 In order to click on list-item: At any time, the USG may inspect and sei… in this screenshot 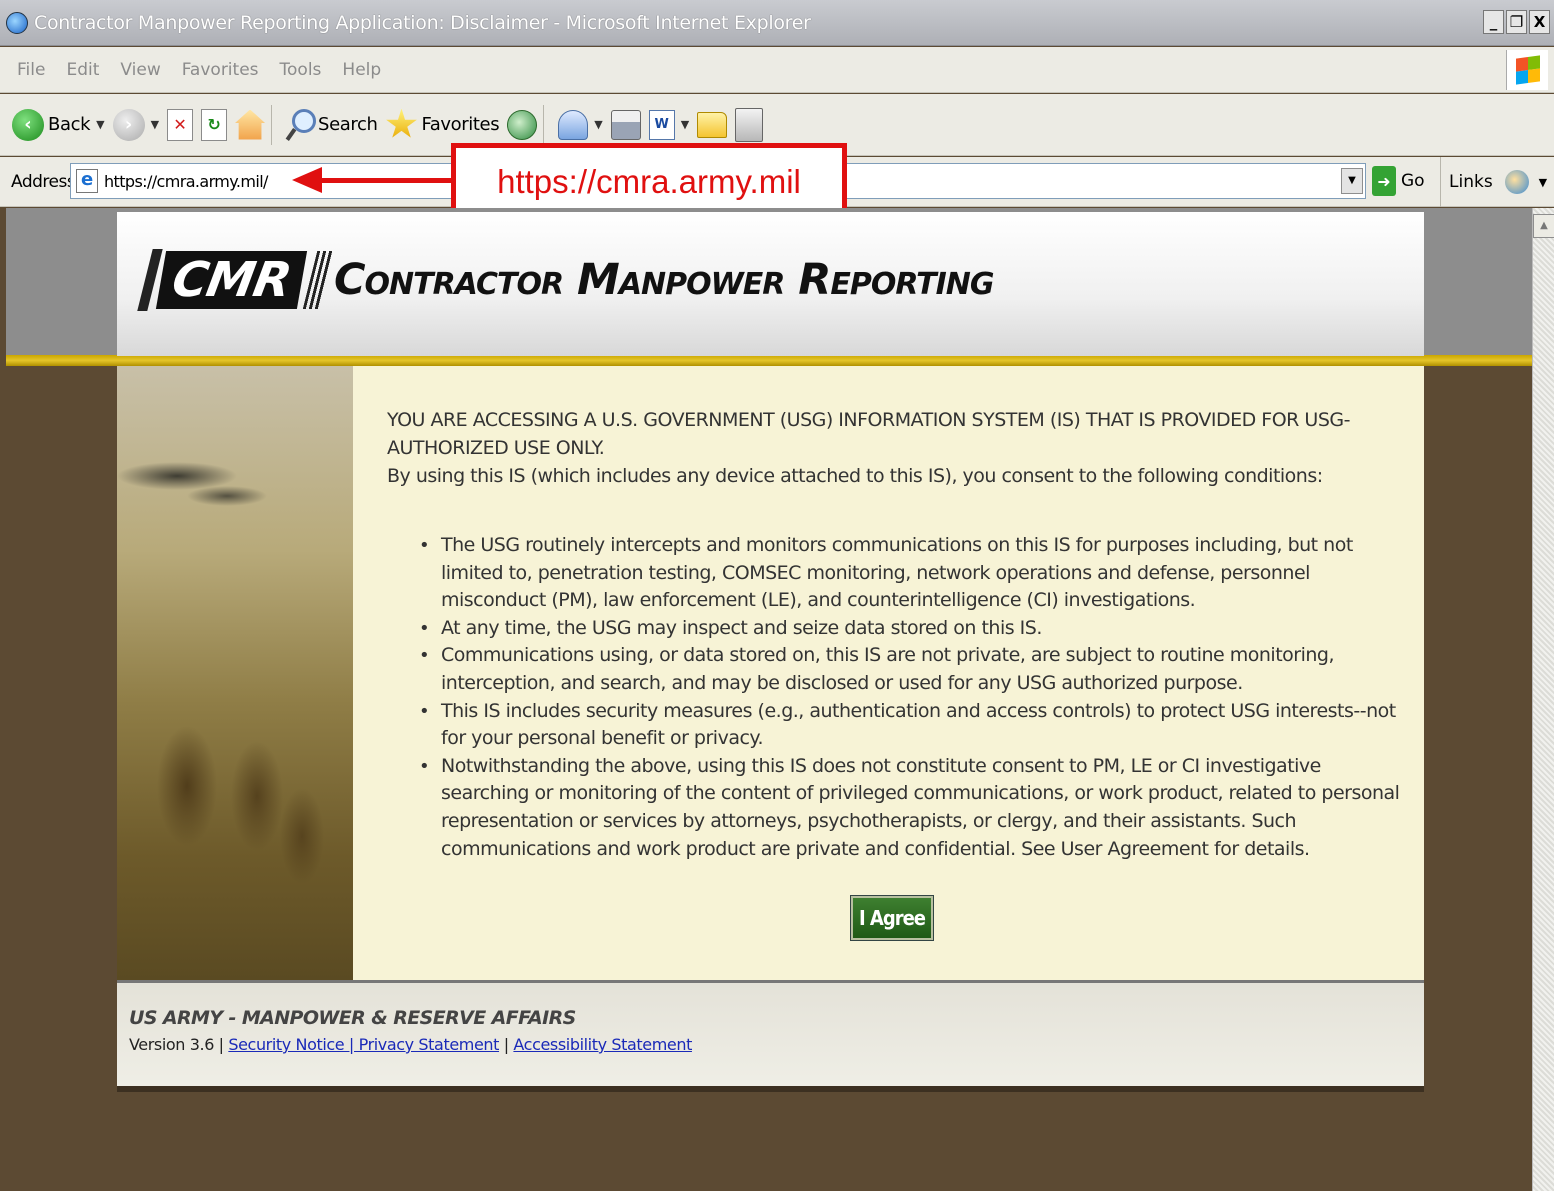, I will do `click(897, 629)`.